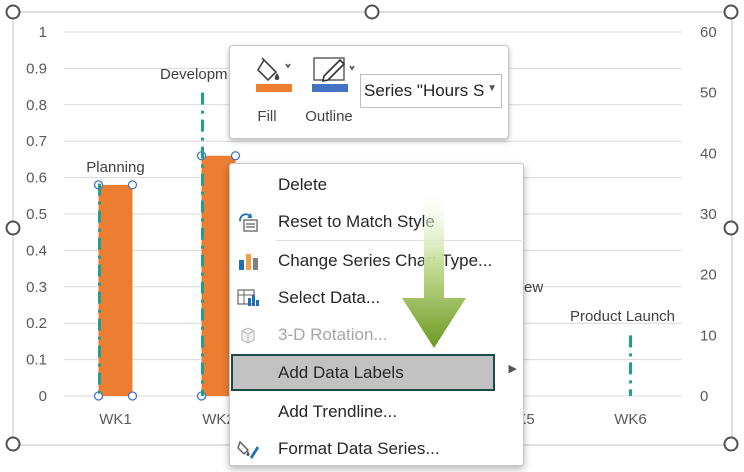 The image size is (744, 472). What do you see at coordinates (424, 90) in the screenshot?
I see `series-select-value: Series "Hours S` at bounding box center [424, 90].